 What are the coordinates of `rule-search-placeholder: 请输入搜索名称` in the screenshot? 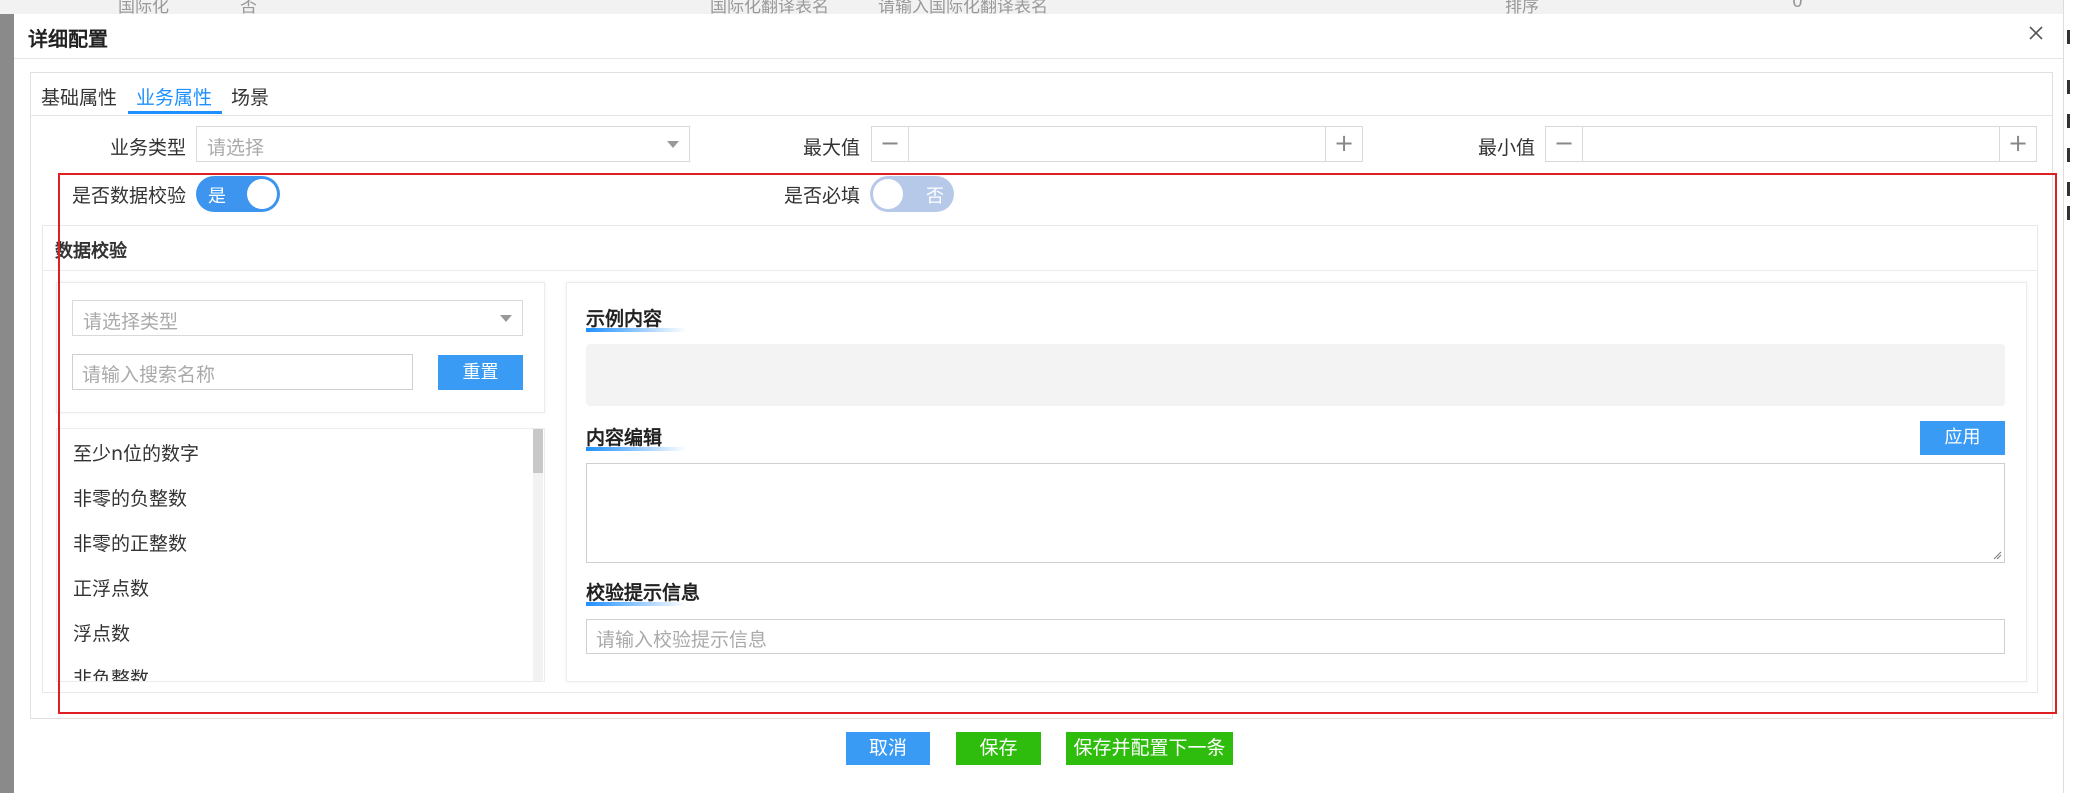 It's located at (149, 375).